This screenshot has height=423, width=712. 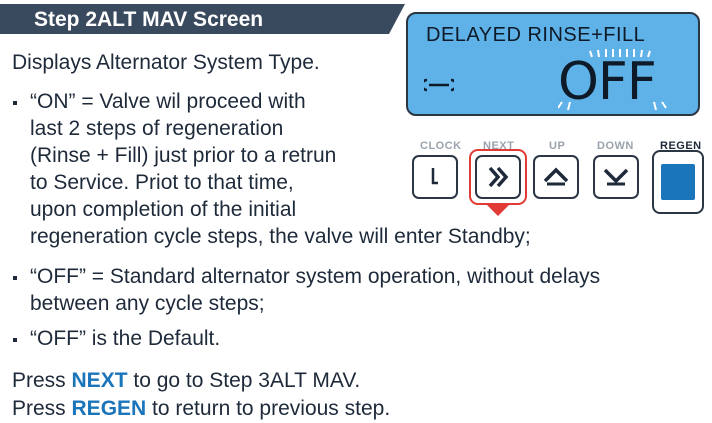 I want to click on bullet-off-line-2: between any cycle steps;, so click(x=147, y=303).